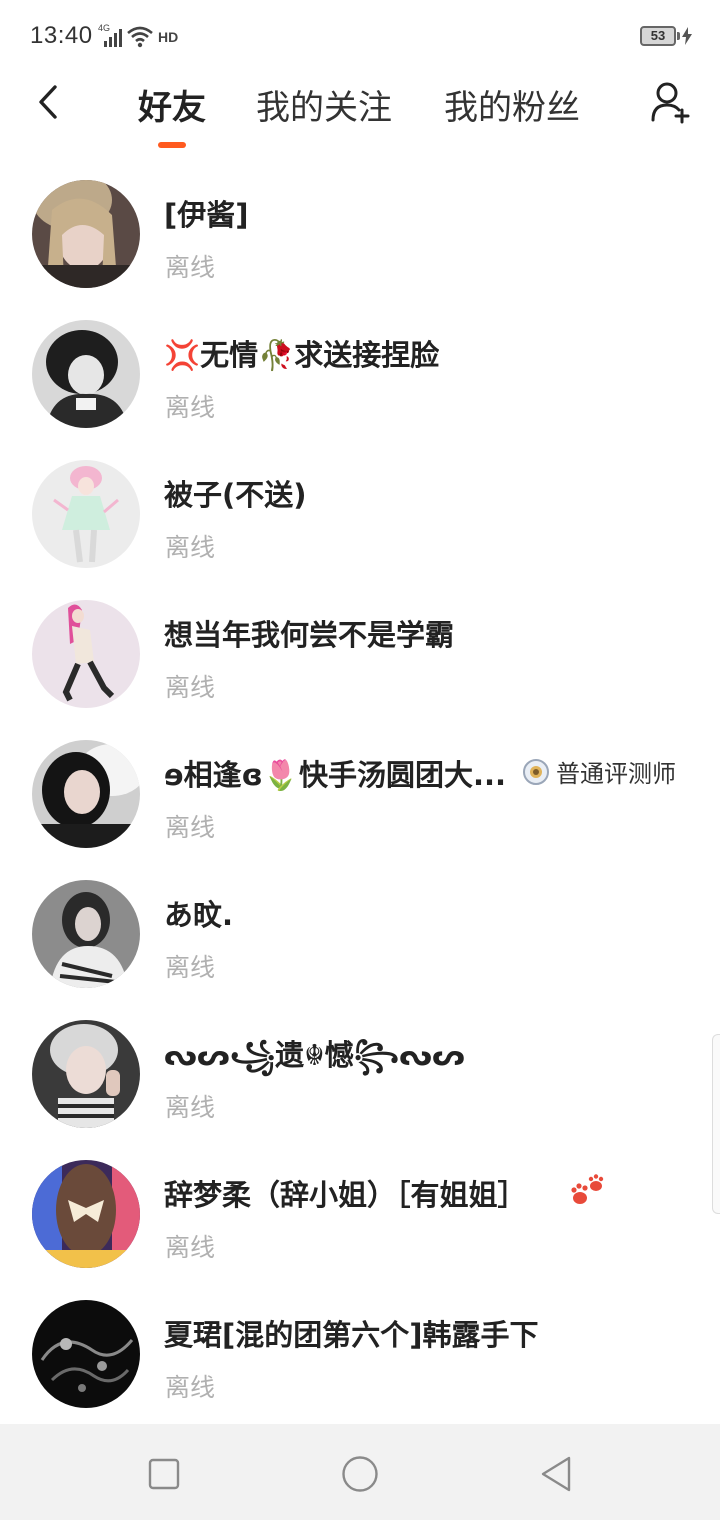  I want to click on cellular-signal-icon: 4G, so click(111, 36).